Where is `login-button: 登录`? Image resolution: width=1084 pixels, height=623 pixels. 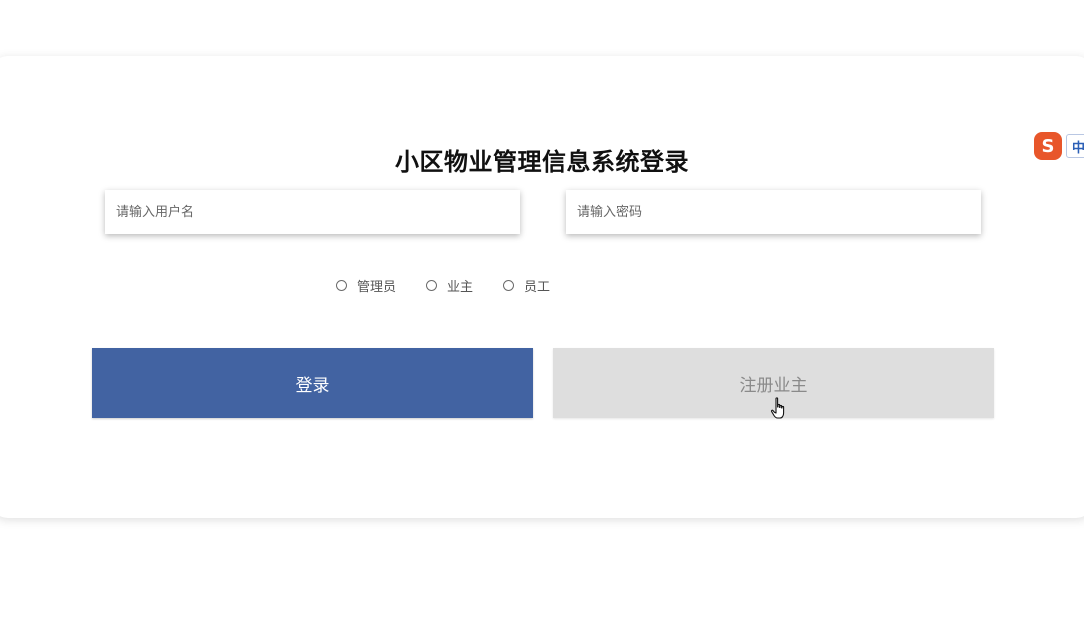 login-button: 登录 is located at coordinates (312, 383).